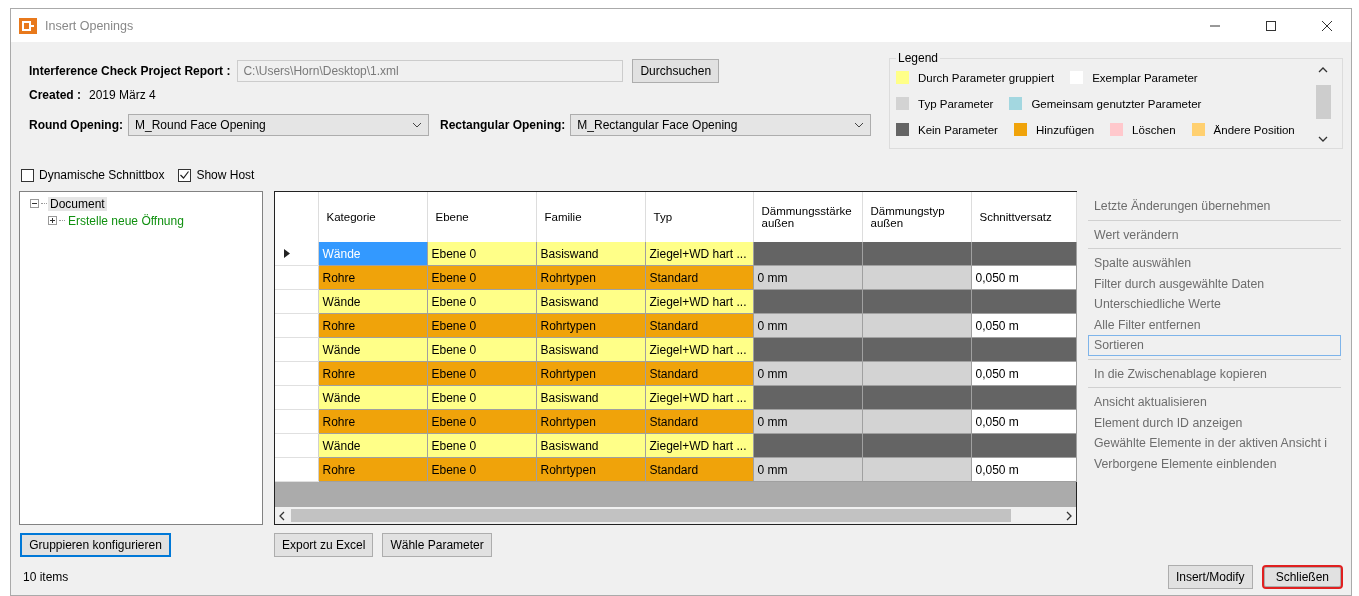  I want to click on browse-button: Durchsuchen, so click(676, 71).